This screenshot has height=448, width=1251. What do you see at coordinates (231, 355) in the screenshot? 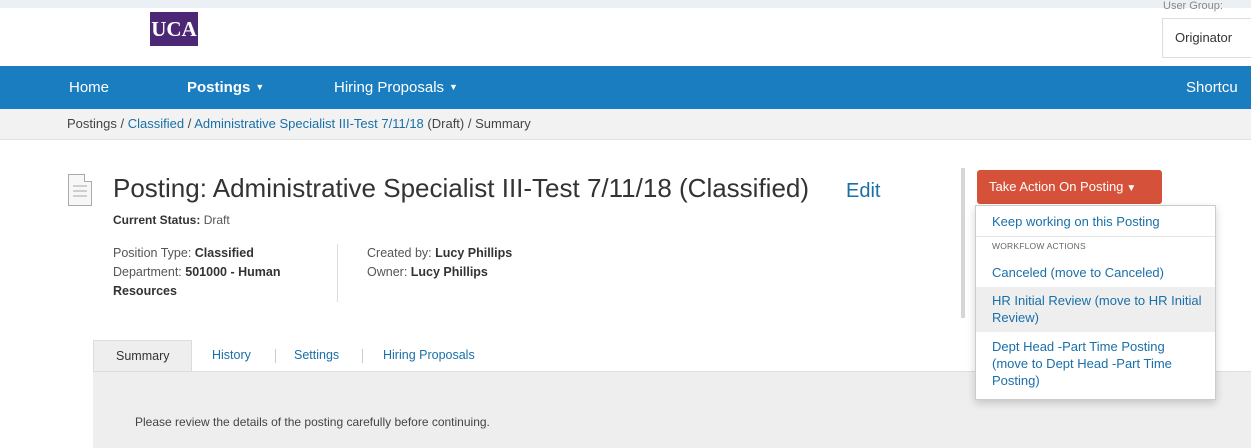
I see `tab-history: History` at bounding box center [231, 355].